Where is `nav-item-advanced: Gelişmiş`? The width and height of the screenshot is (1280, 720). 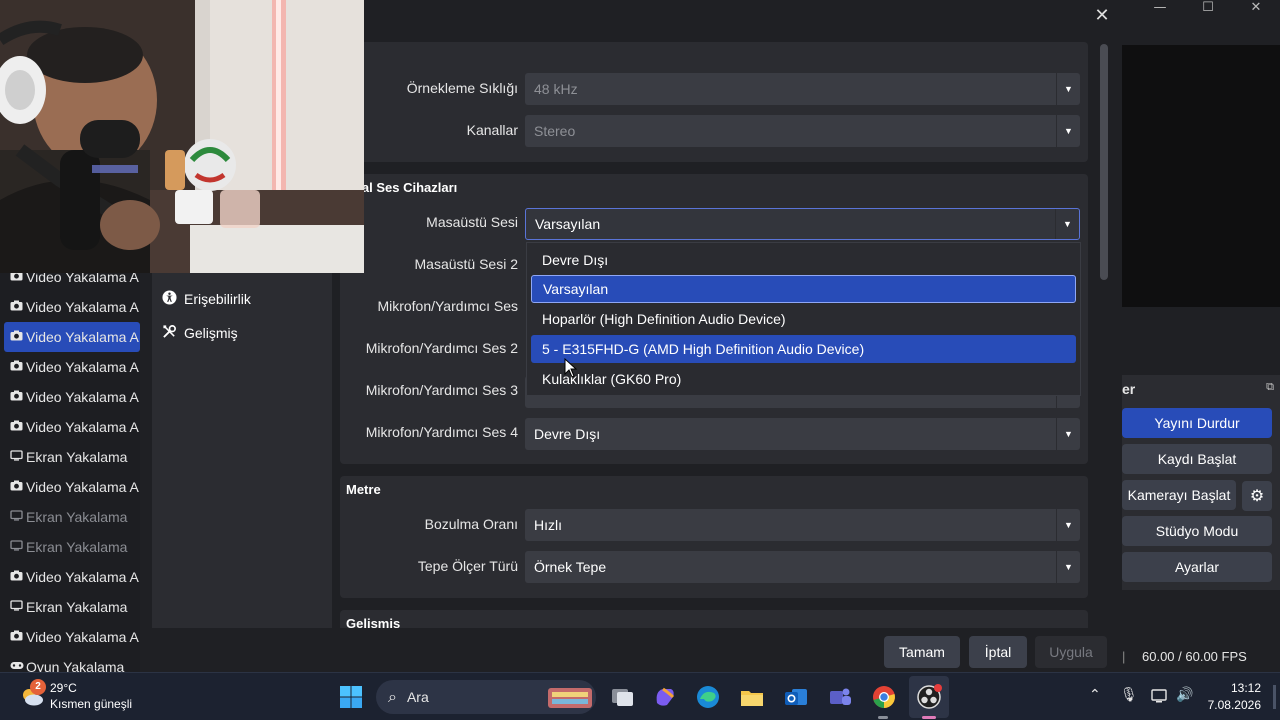
nav-item-advanced: Gelişmiş is located at coordinates (200, 333).